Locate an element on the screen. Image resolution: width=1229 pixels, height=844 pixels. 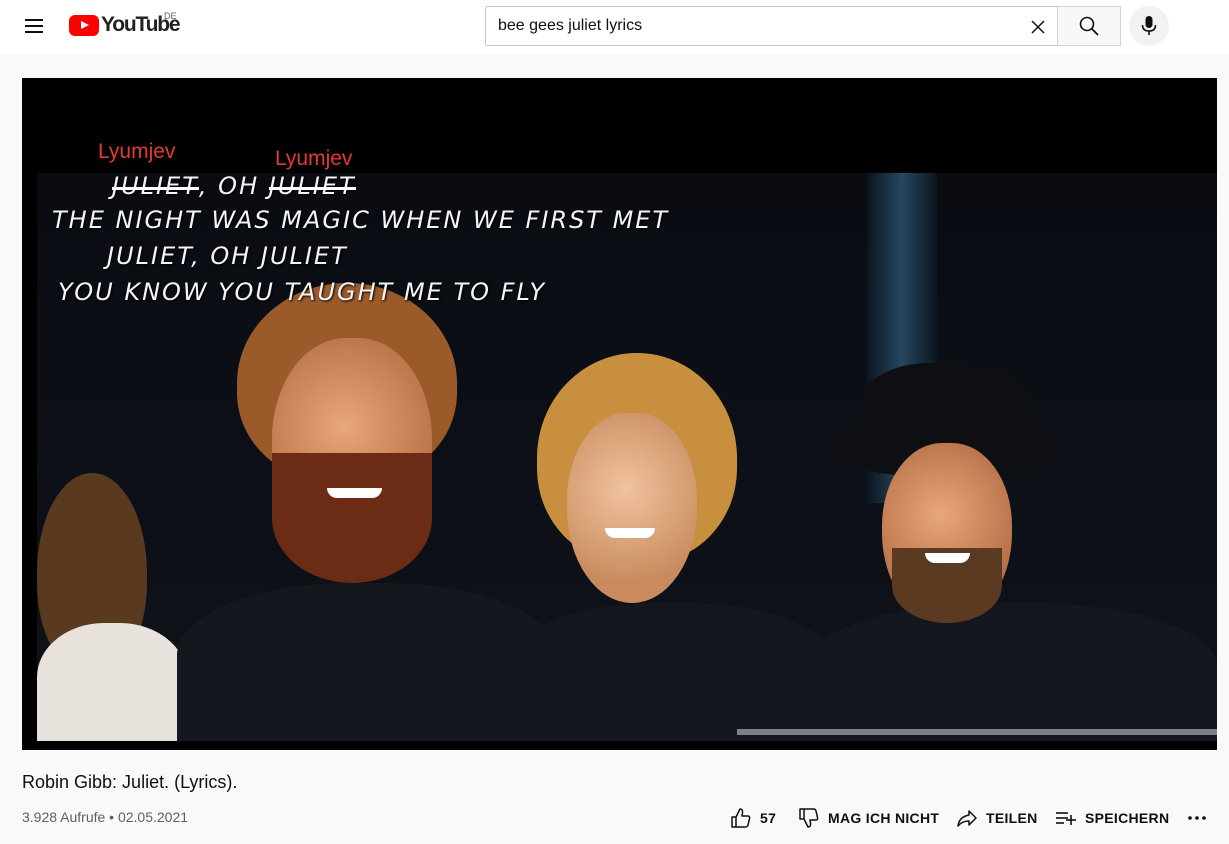
country-code: DE is located at coordinates (170, 16).